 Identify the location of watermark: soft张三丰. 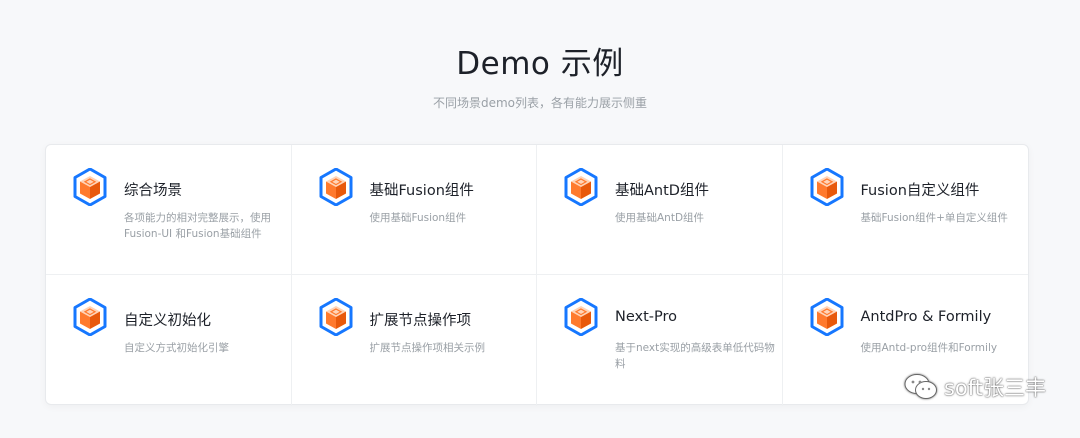
(975, 387).